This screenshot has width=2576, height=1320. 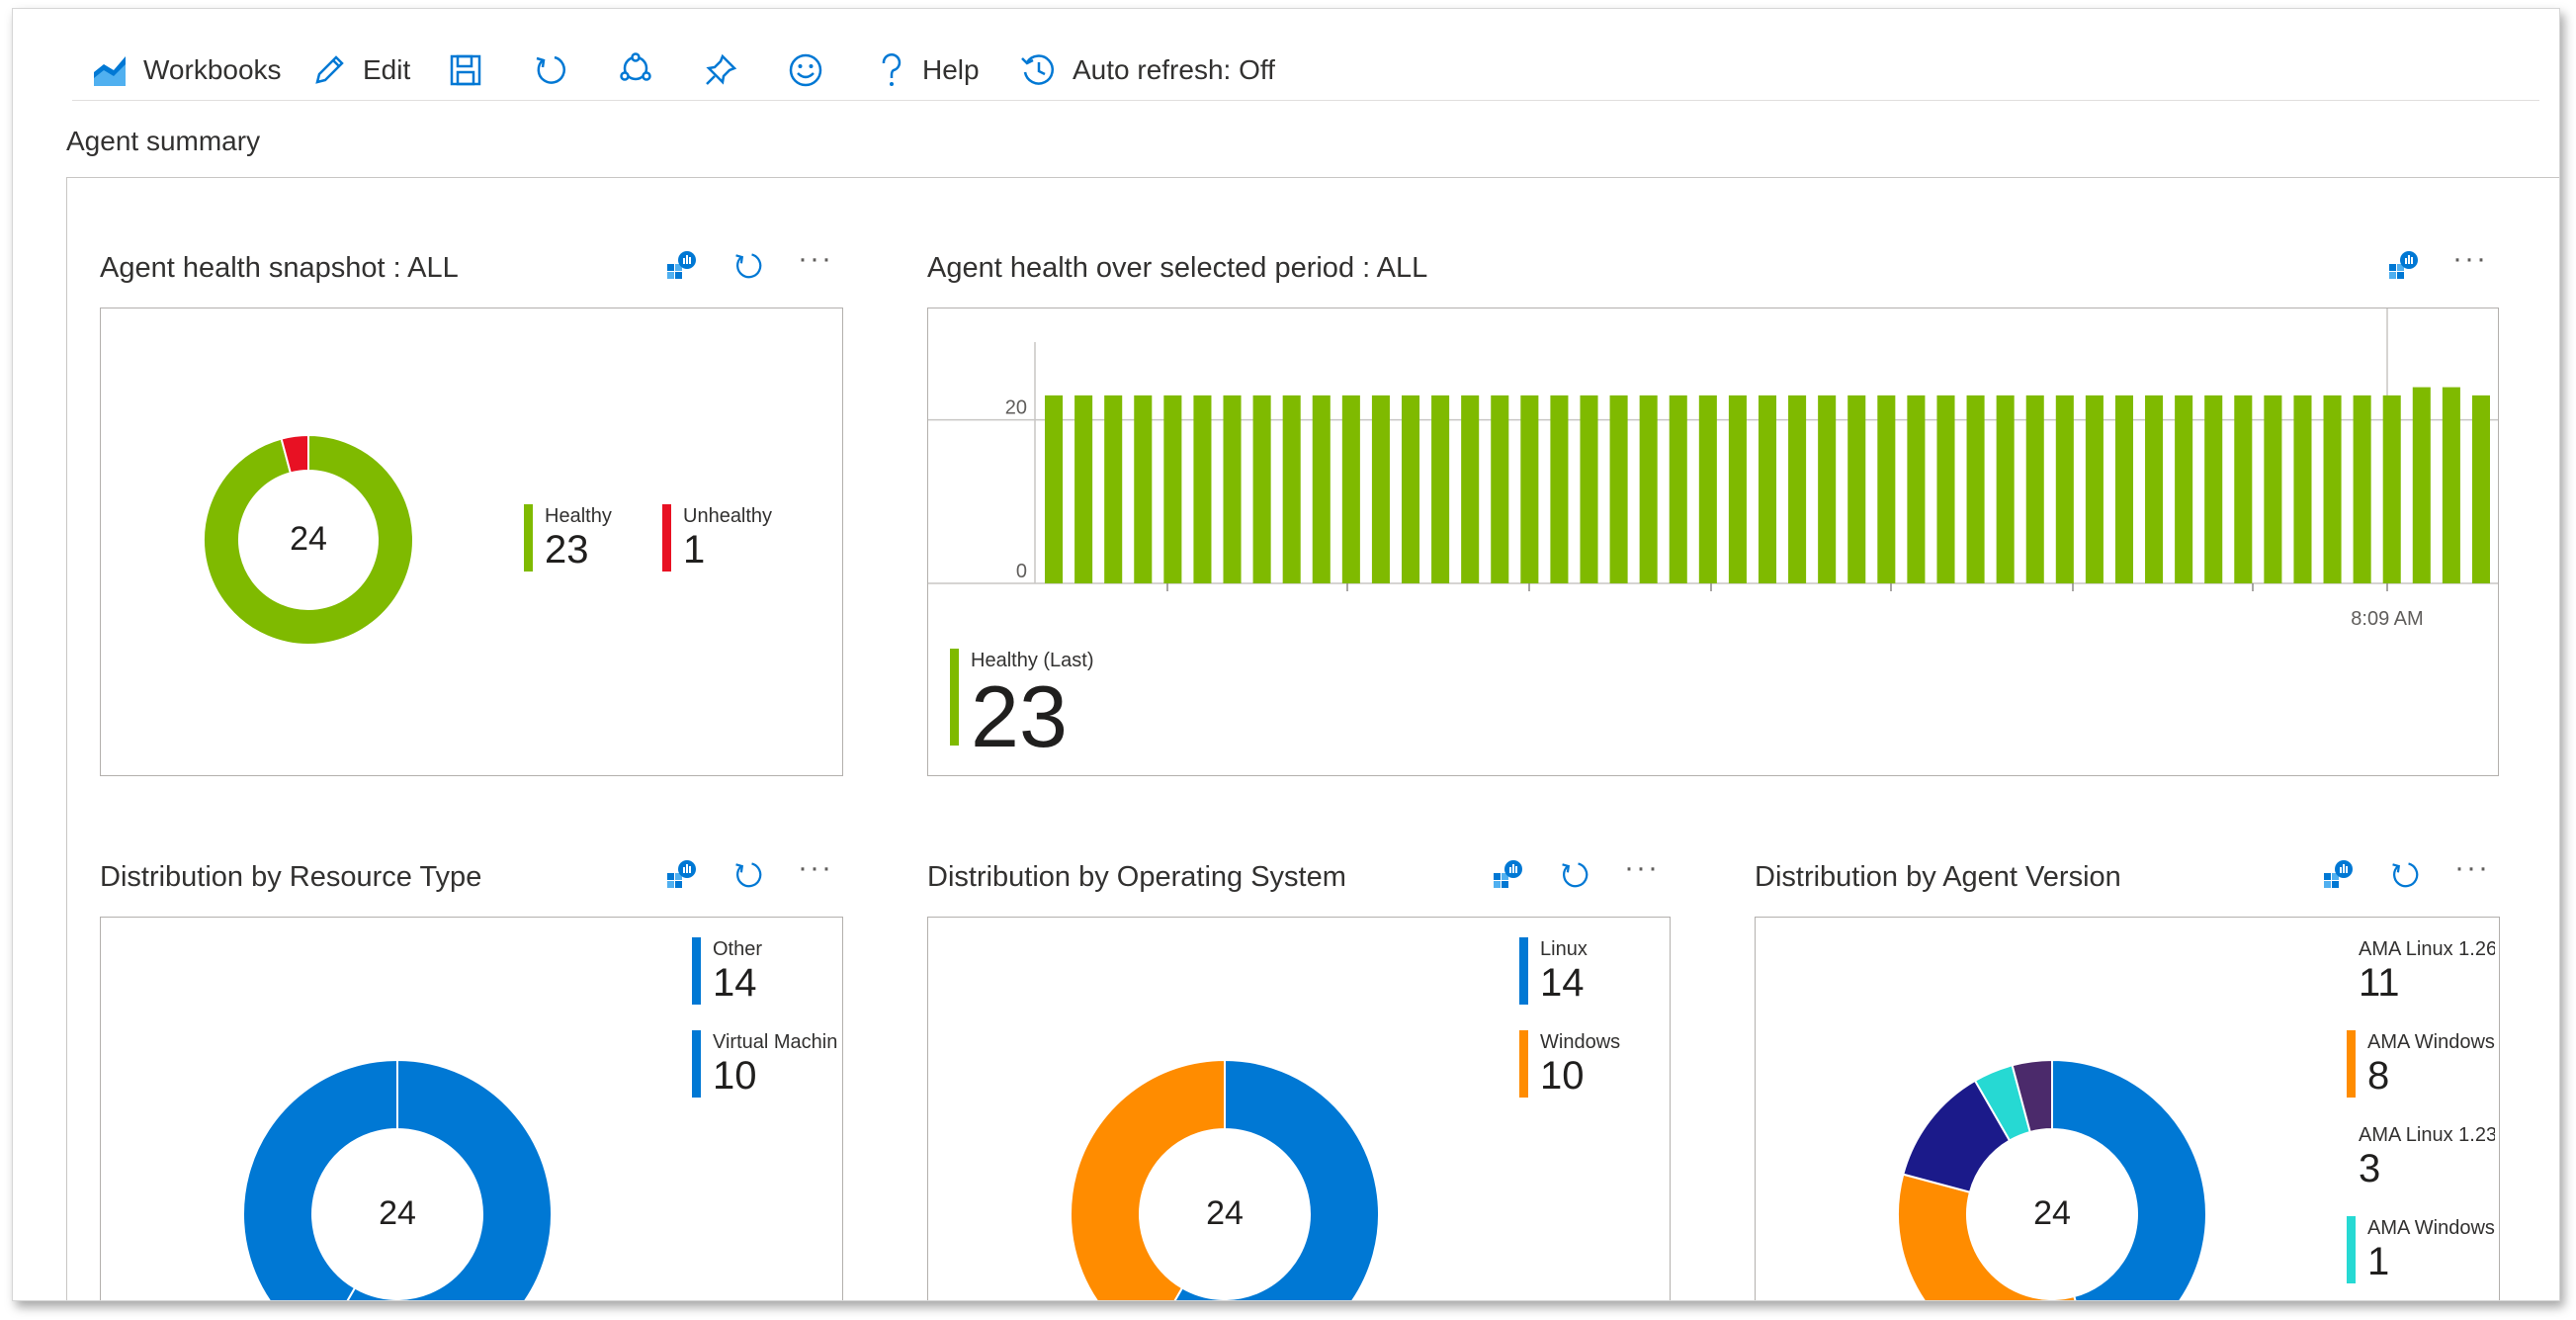 I want to click on auto-refresh-button: Auto refresh: Off, so click(x=1147, y=70).